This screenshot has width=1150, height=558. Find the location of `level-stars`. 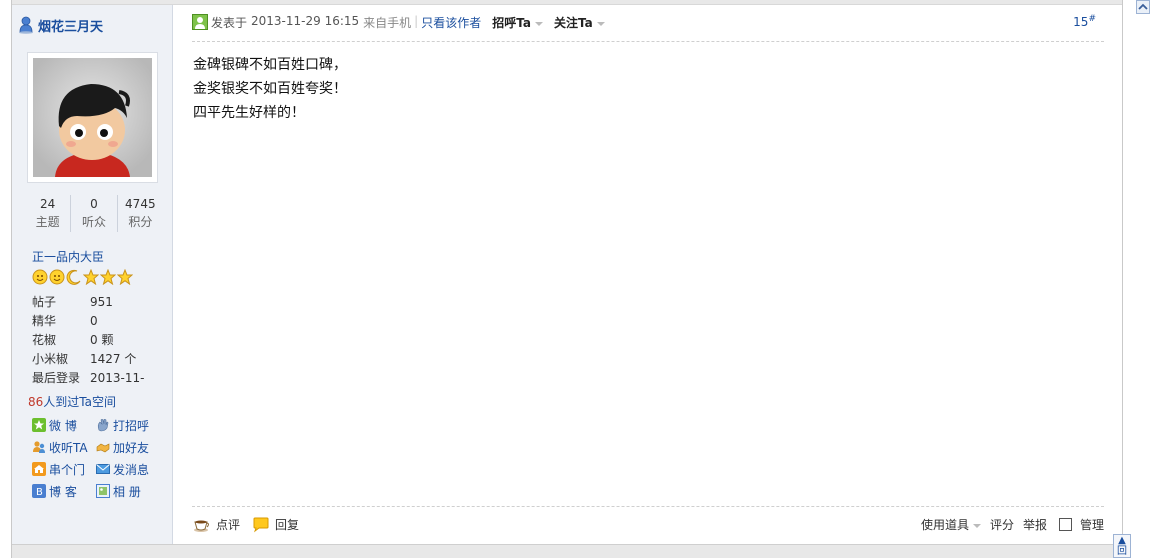

level-stars is located at coordinates (82, 277).